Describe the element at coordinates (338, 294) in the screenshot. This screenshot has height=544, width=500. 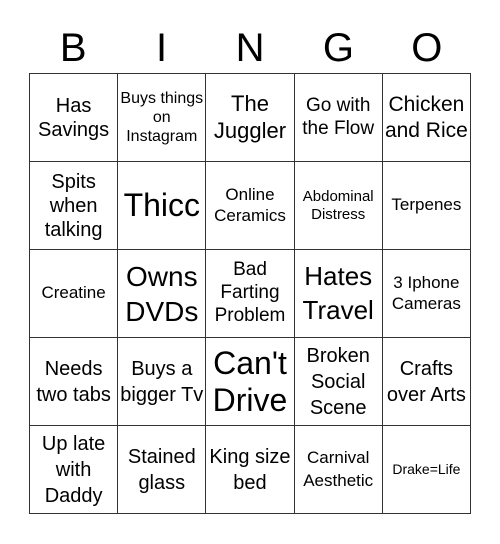
I see `bingo-cell: Hates Travel` at that location.